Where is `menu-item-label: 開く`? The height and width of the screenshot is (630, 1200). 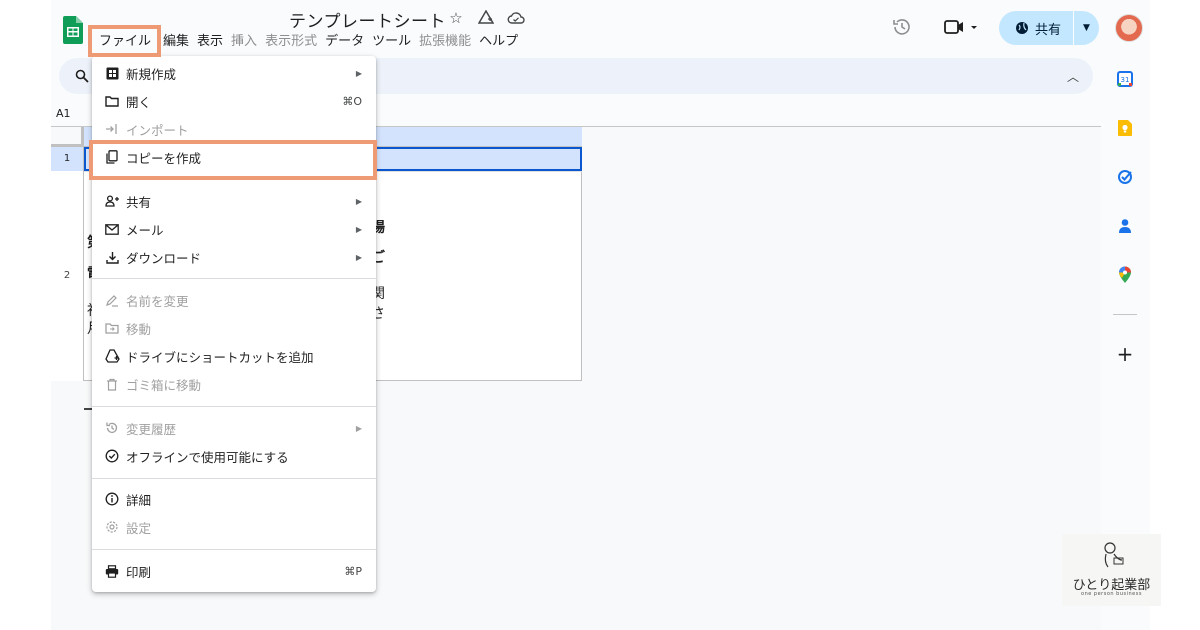 menu-item-label: 開く is located at coordinates (139, 102).